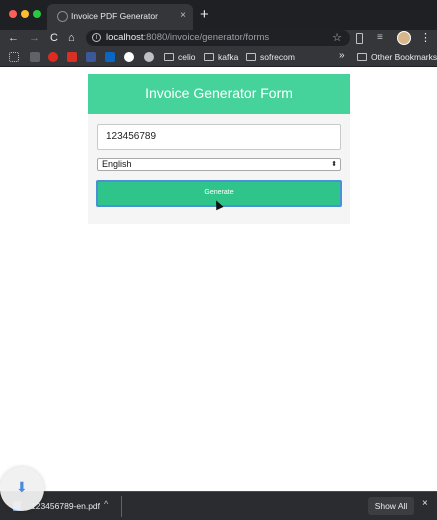 The image size is (437, 520). Describe the element at coordinates (34, 38) in the screenshot. I see `forward-icon: →` at that location.